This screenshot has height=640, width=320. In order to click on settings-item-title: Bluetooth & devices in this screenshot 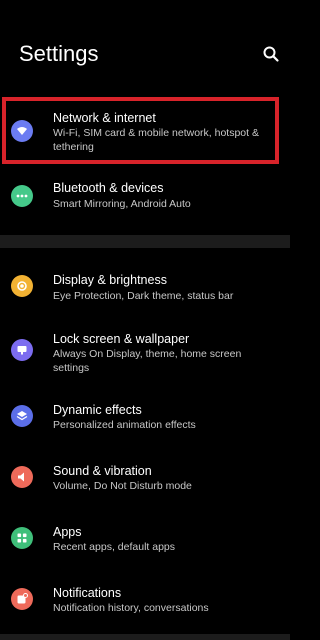, I will do `click(108, 188)`.